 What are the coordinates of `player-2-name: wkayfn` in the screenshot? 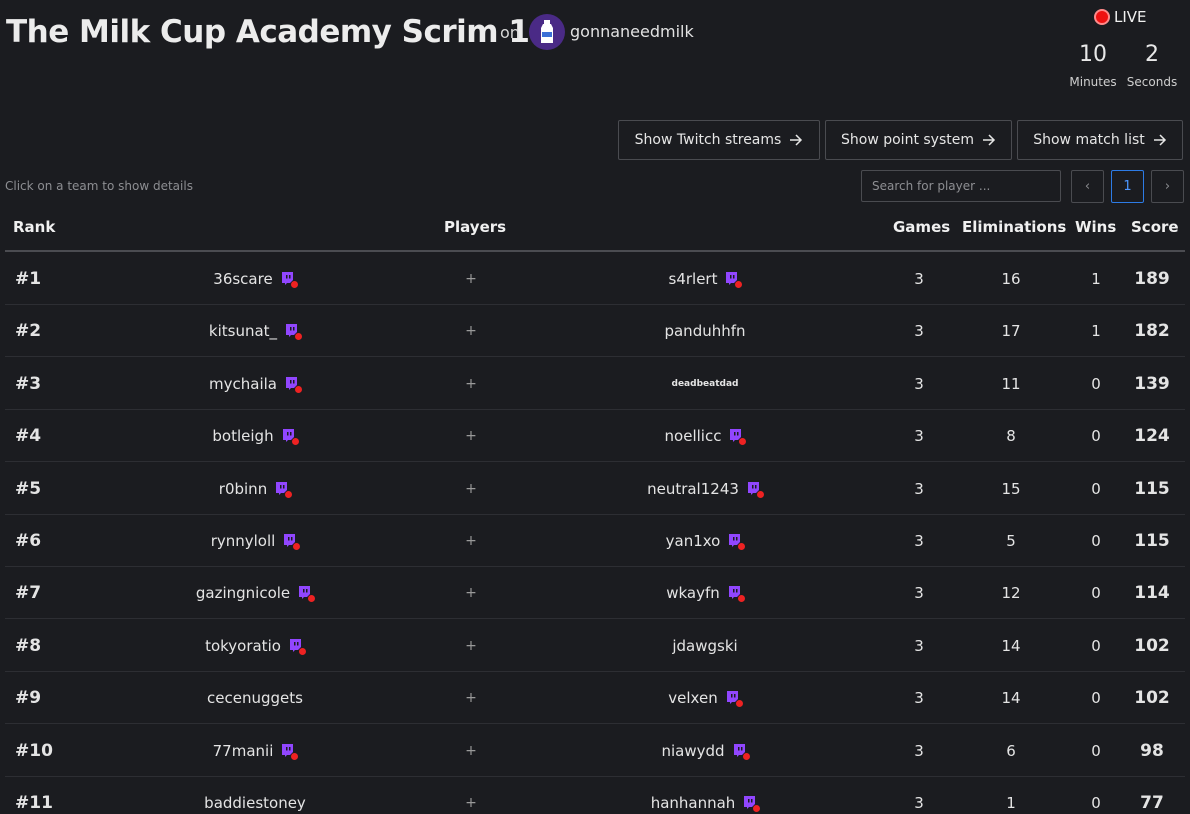 It's located at (693, 593).